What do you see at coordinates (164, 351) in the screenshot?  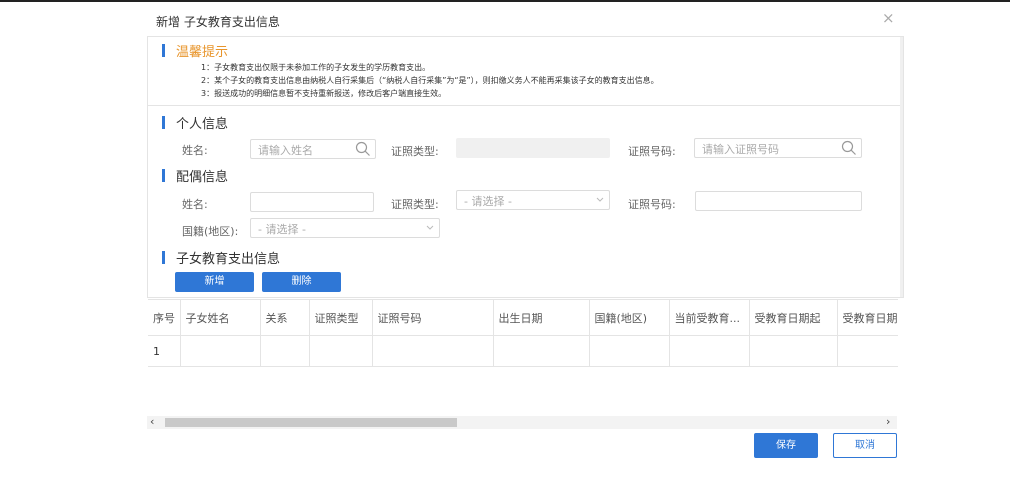 I see `table-cell: 1` at bounding box center [164, 351].